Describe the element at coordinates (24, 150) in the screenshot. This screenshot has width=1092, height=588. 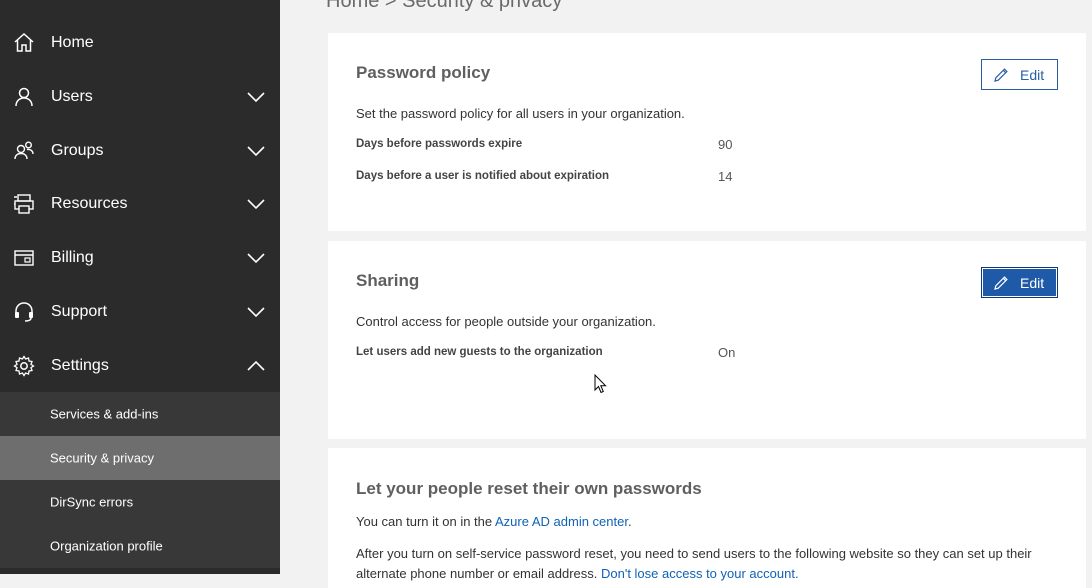
I see `groups-icon` at that location.